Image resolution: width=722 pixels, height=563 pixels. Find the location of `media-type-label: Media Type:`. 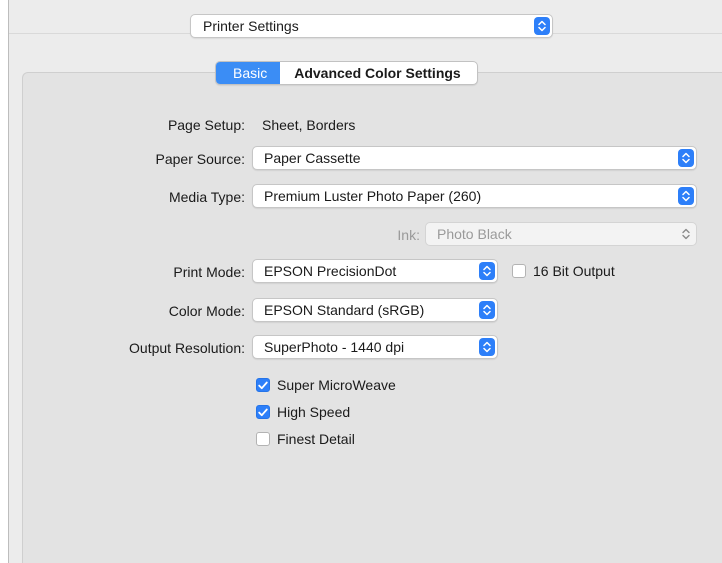

media-type-label: Media Type: is located at coordinates (206, 197).